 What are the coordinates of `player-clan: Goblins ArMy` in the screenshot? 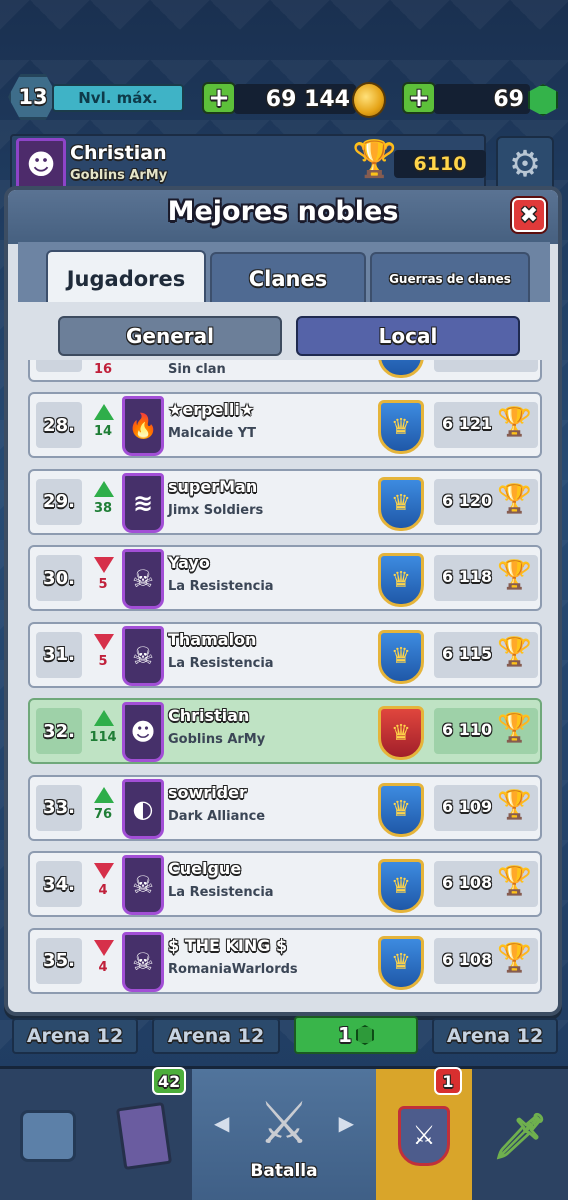 It's located at (217, 739).